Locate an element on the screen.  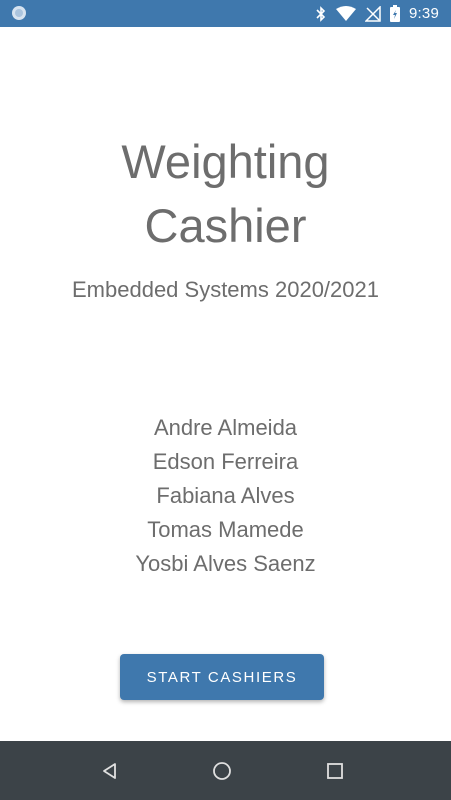
author-name: Andre Almeida is located at coordinates (225, 427).